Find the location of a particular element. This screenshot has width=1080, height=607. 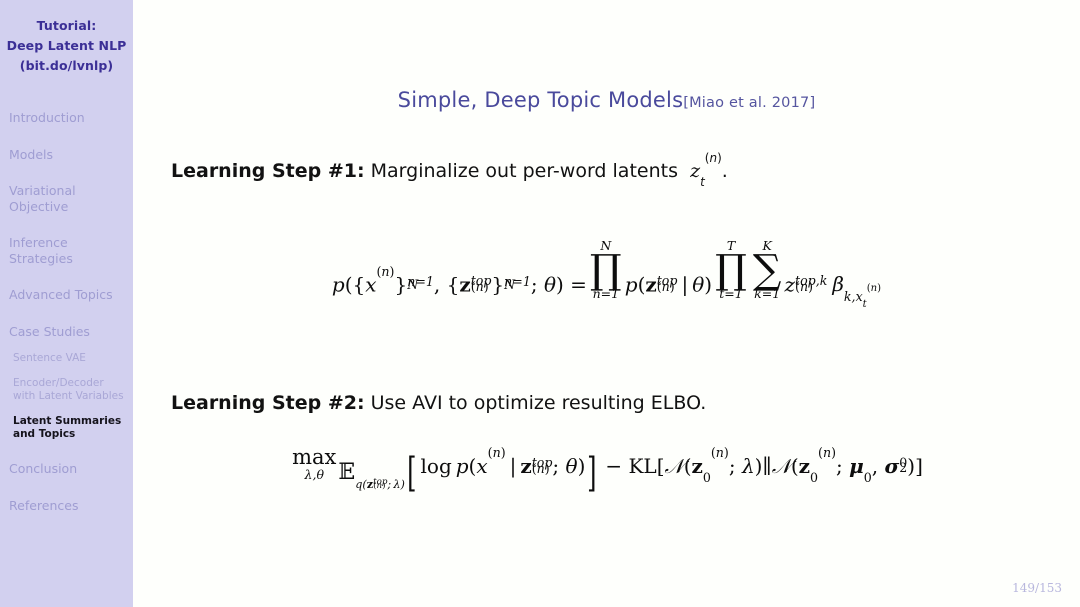

max-operator: max λ,θ is located at coordinates (314, 463).